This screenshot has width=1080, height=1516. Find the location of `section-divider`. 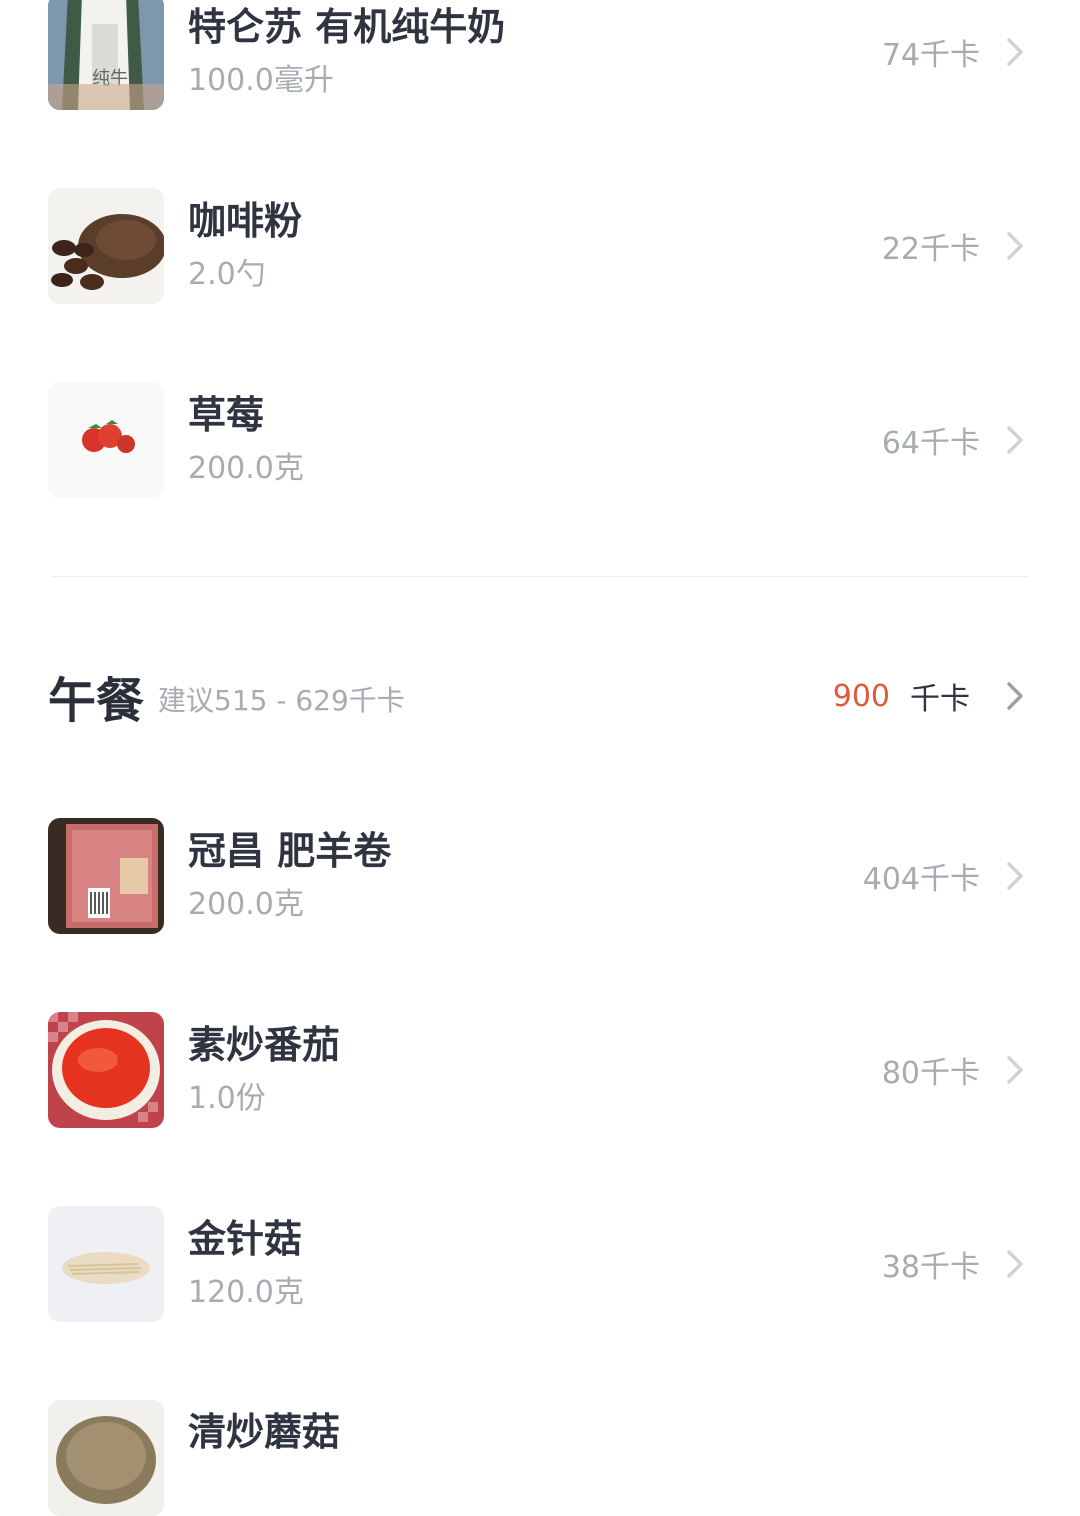

section-divider is located at coordinates (540, 576).